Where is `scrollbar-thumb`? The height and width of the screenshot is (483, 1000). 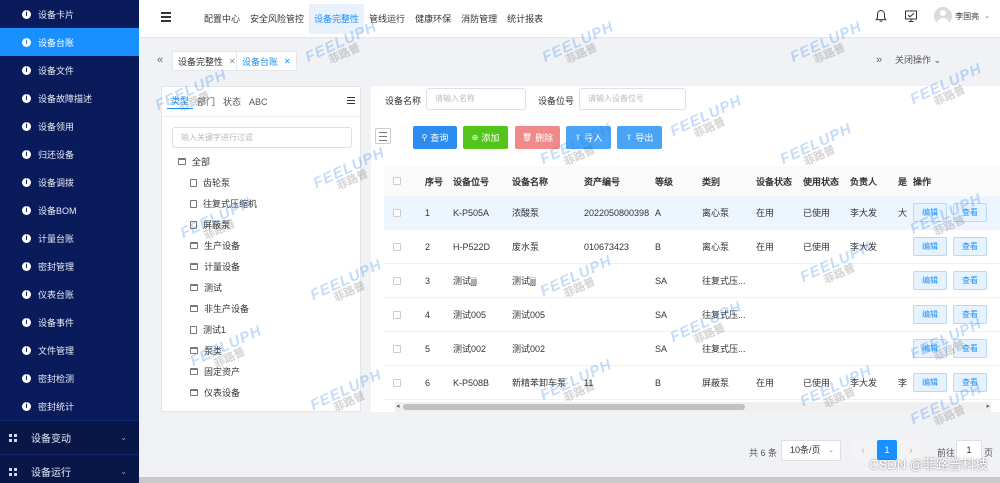 scrollbar-thumb is located at coordinates (574, 407).